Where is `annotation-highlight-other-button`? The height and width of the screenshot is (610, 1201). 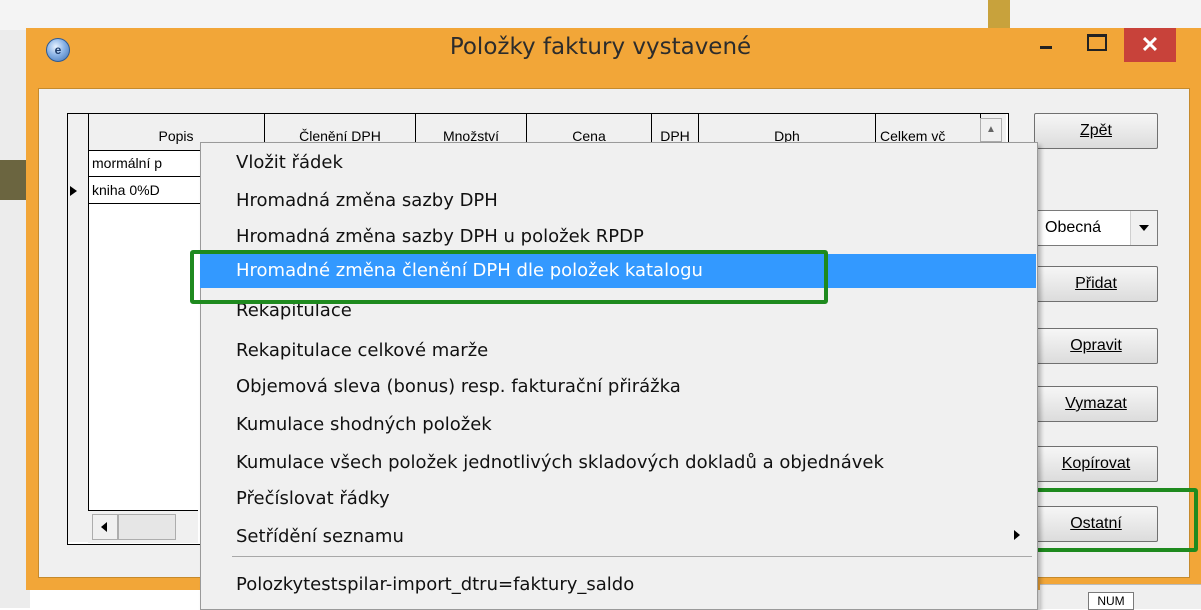
annotation-highlight-other-button is located at coordinates (1110, 520).